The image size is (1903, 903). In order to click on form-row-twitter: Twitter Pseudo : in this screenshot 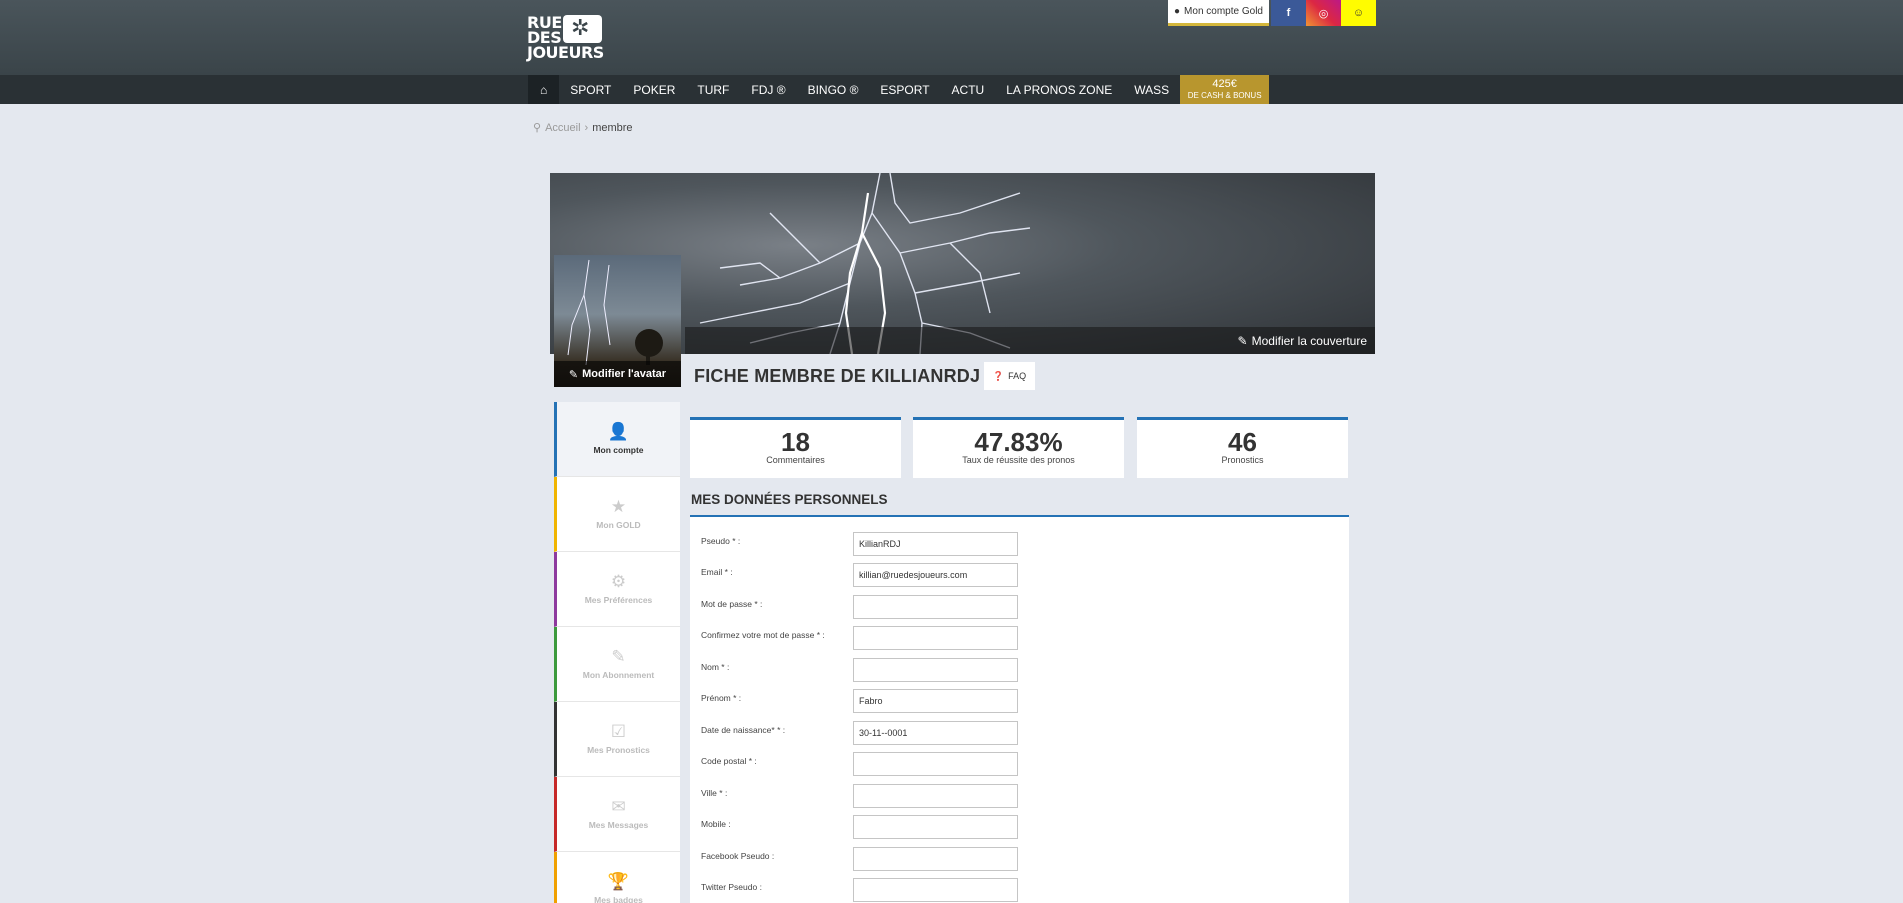, I will do `click(1021, 890)`.